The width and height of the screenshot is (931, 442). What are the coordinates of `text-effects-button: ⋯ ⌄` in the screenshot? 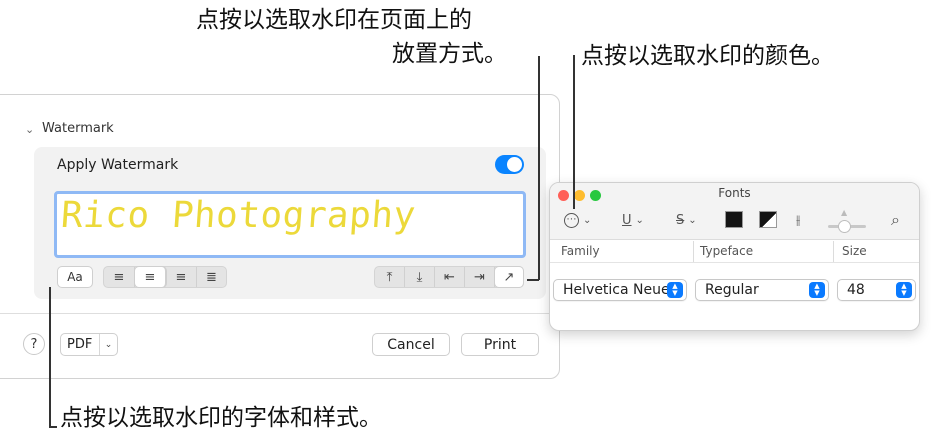 It's located at (577, 220).